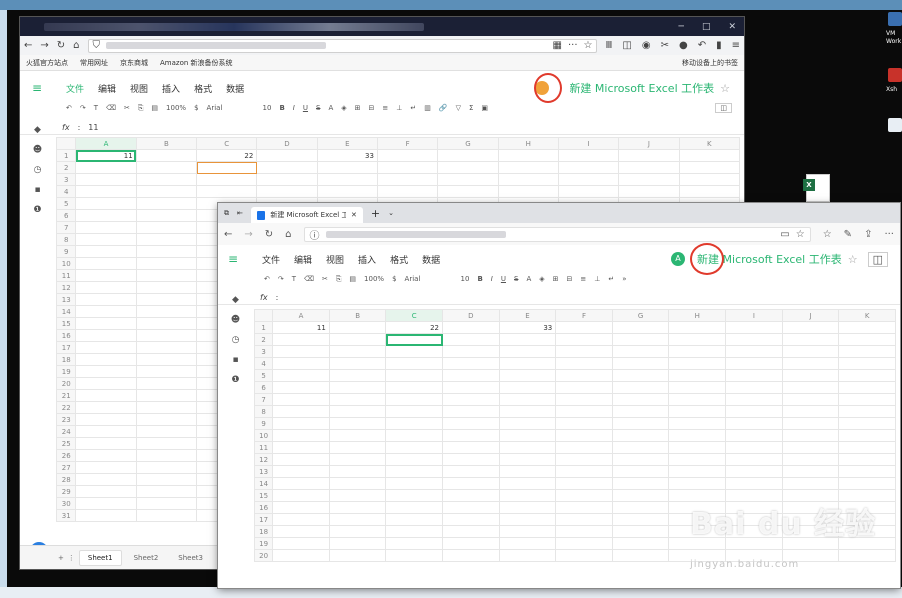 The height and width of the screenshot is (598, 902). Describe the element at coordinates (139, 88) in the screenshot. I see `menu-view: 视图` at that location.